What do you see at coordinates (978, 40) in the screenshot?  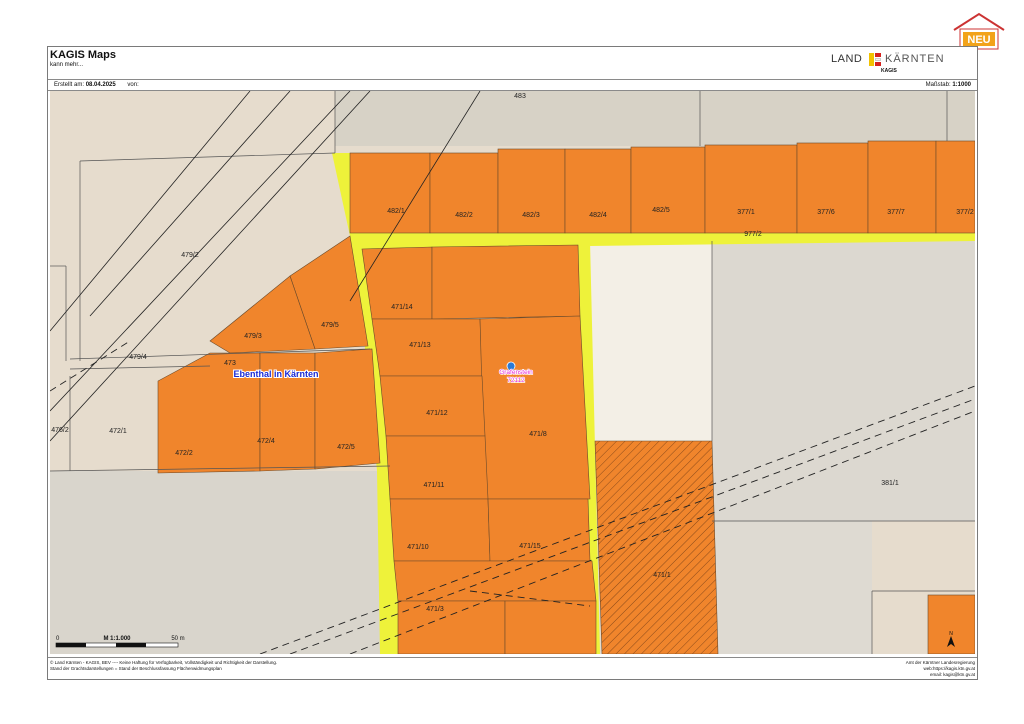 I see `neu-badge-text: NEU` at bounding box center [978, 40].